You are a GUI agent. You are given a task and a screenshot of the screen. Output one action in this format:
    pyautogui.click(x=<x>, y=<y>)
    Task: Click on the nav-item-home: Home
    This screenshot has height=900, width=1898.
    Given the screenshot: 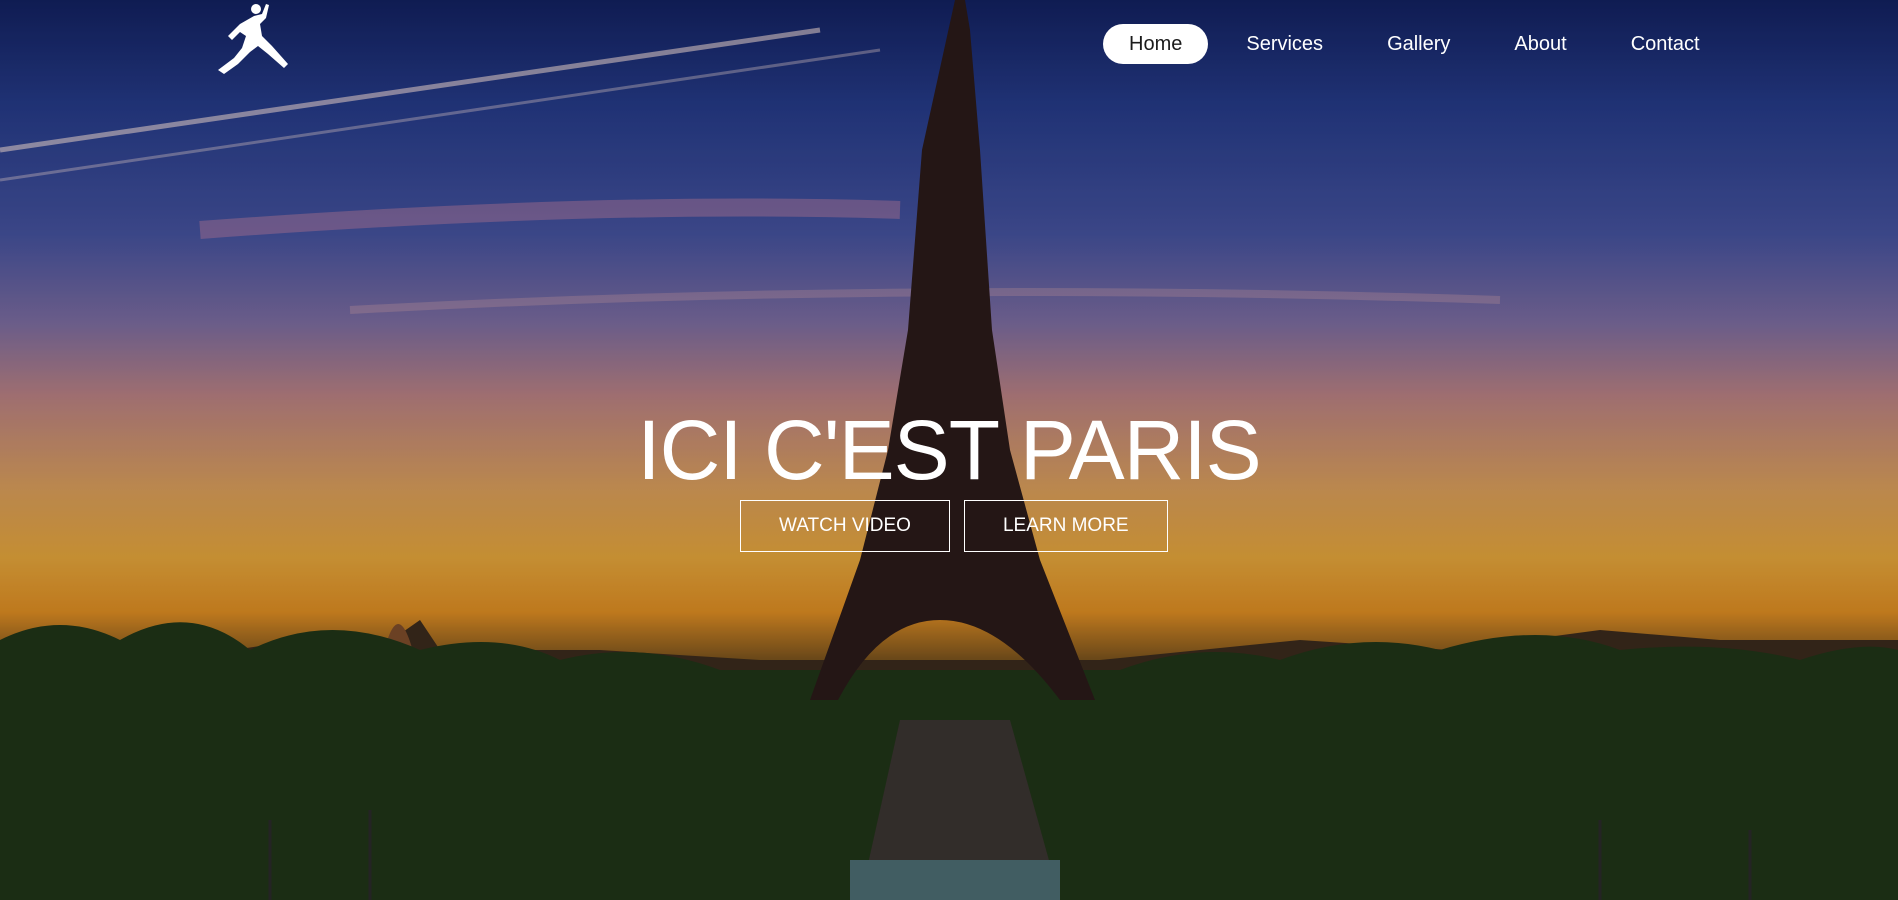 What is the action you would take?
    pyautogui.click(x=1156, y=44)
    